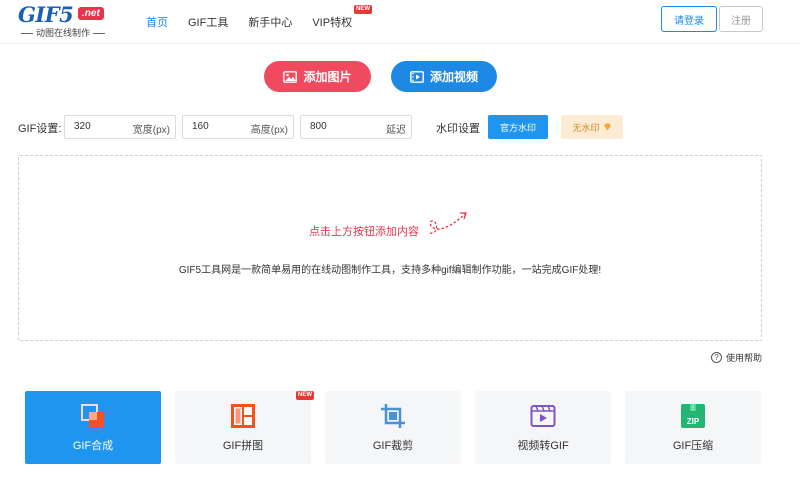 The image size is (800, 480). I want to click on site-logo: GIF5 .net 动图在线制作, so click(64, 20).